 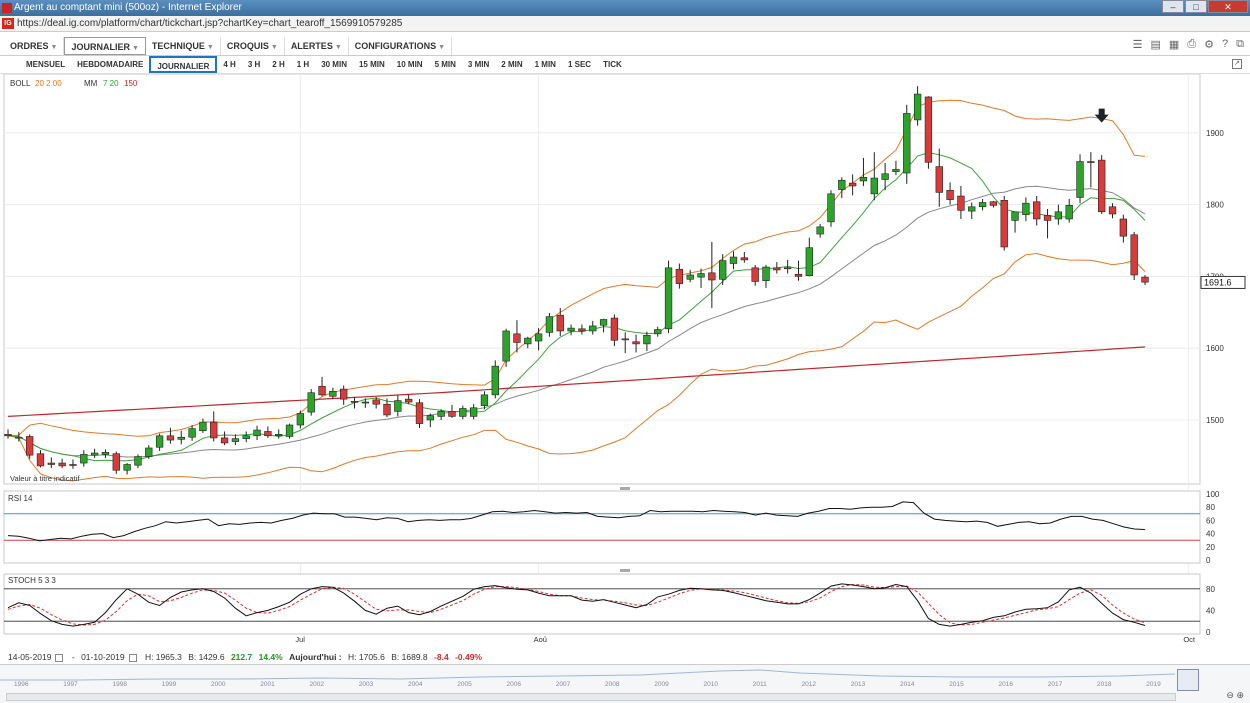 What do you see at coordinates (478, 64) in the screenshot?
I see `timeframe-tab: 3 MIN` at bounding box center [478, 64].